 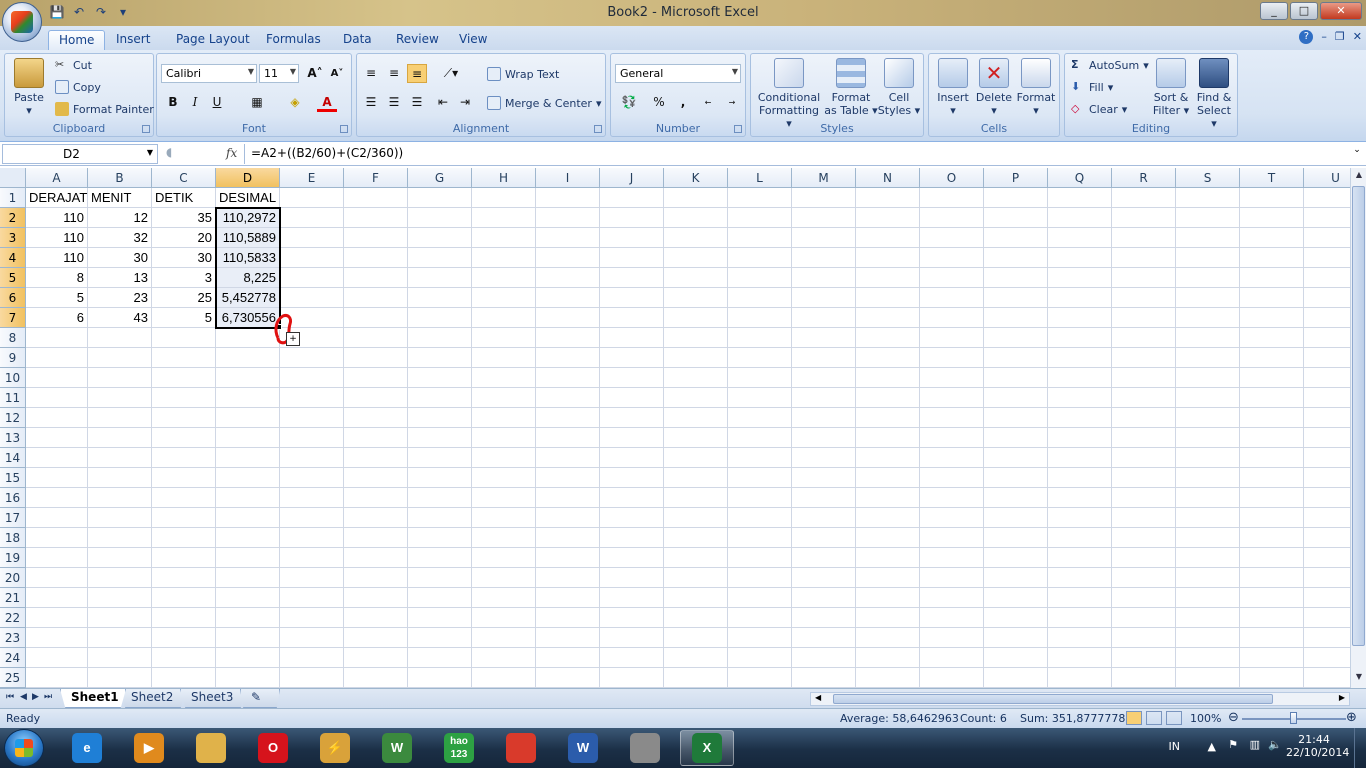 I want to click on row-header-18: 18, so click(x=13, y=538).